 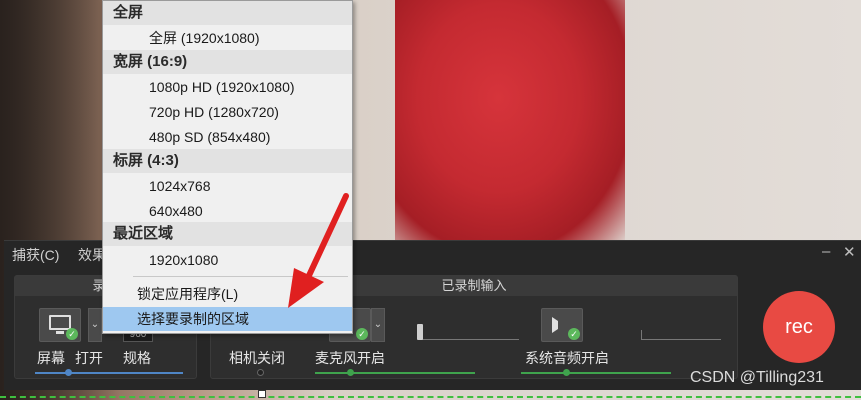 I want to click on close-icon: ✕, so click(x=849, y=252).